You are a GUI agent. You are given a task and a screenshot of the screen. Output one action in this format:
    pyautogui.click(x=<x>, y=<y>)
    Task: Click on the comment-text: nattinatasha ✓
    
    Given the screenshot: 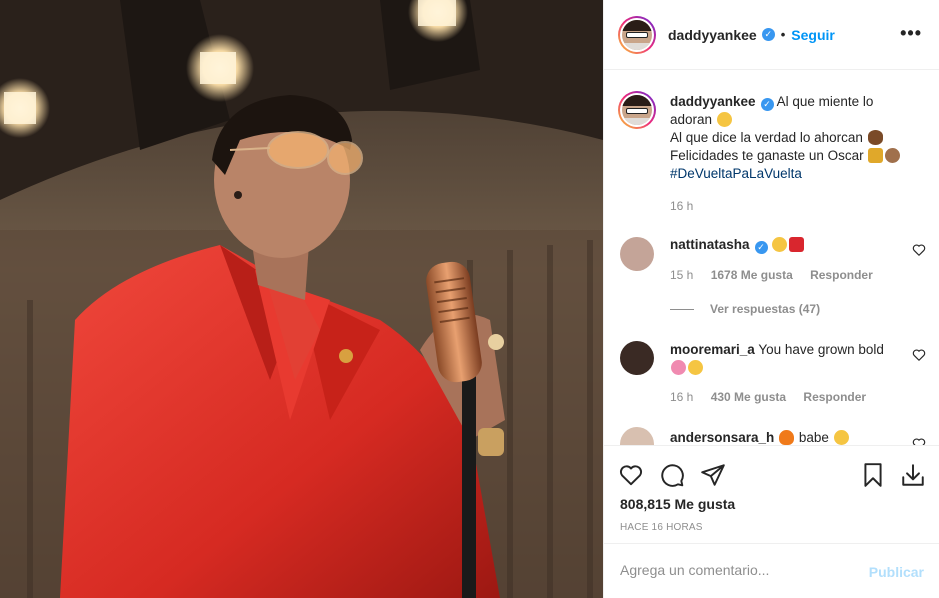 What is the action you would take?
    pyautogui.click(x=785, y=245)
    